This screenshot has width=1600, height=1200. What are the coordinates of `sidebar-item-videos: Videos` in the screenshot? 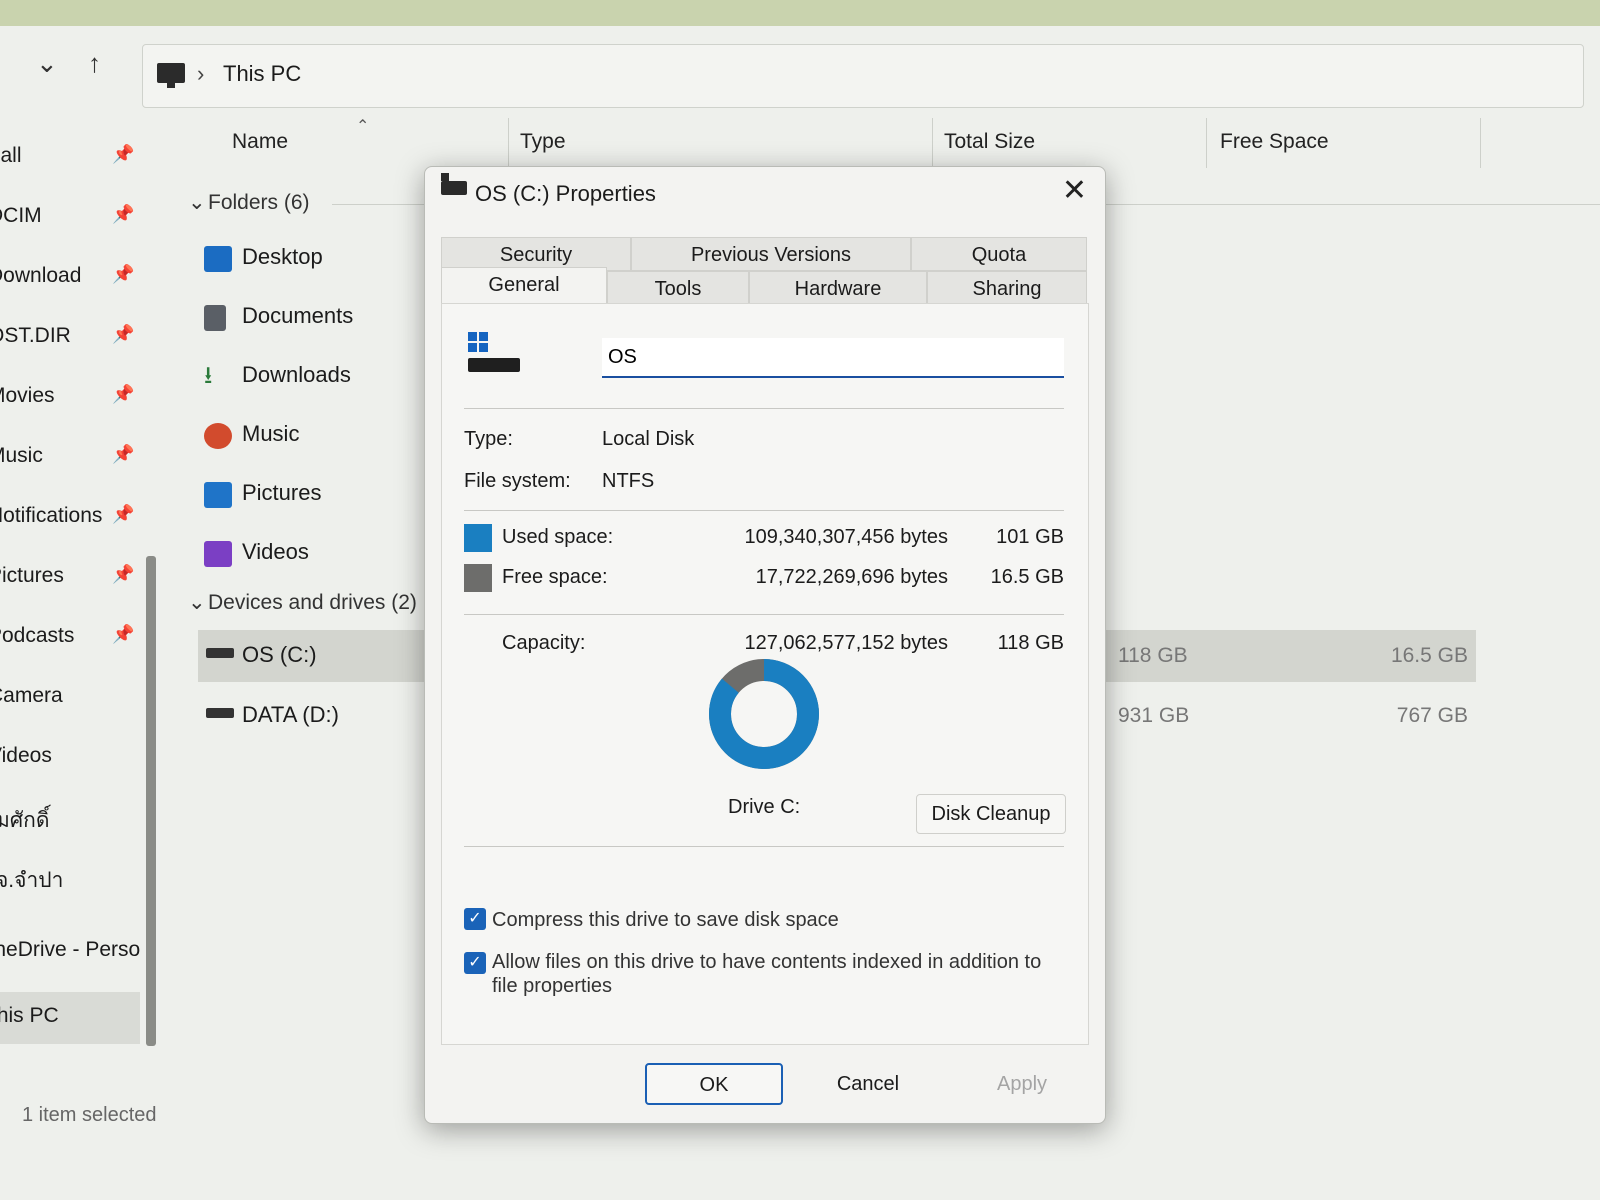 It's located at (70, 756).